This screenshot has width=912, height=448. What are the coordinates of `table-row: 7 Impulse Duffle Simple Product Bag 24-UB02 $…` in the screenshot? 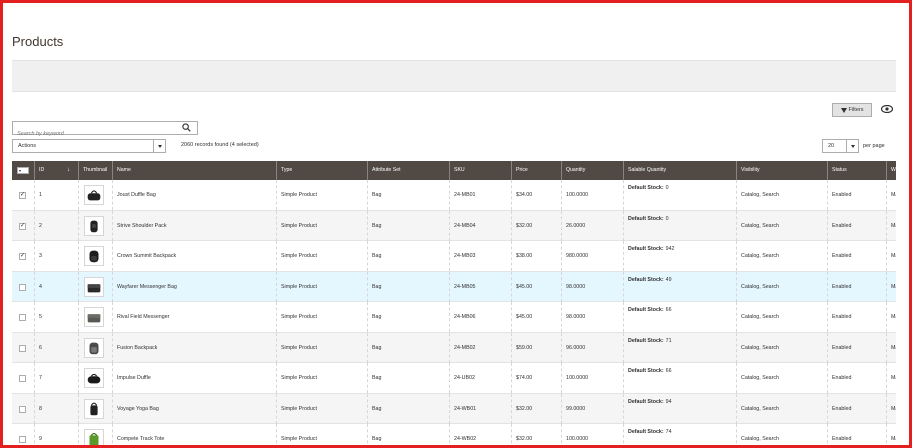 It's located at (454, 378).